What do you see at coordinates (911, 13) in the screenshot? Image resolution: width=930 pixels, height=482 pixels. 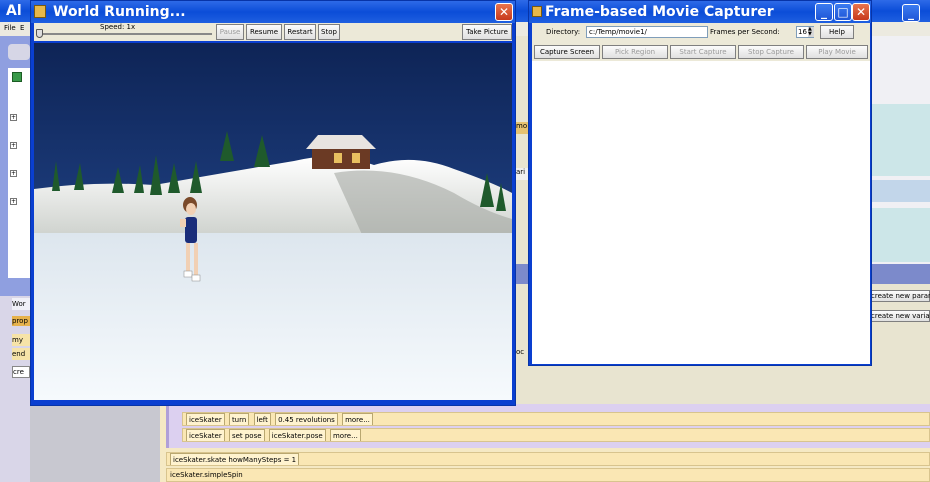 I see `alice-minimize-button: _` at bounding box center [911, 13].